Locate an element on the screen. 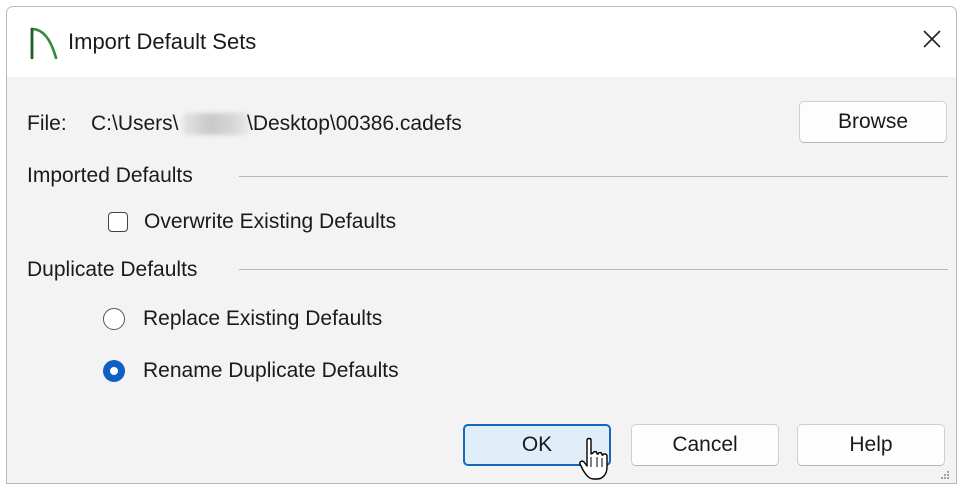 The width and height of the screenshot is (959, 486). replace-existing-label: Replace Existing Defaults is located at coordinates (262, 319).